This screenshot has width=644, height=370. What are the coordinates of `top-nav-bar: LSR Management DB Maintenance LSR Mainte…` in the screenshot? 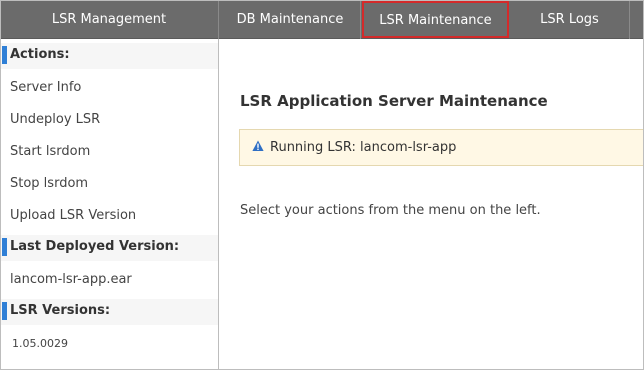 It's located at (322, 19).